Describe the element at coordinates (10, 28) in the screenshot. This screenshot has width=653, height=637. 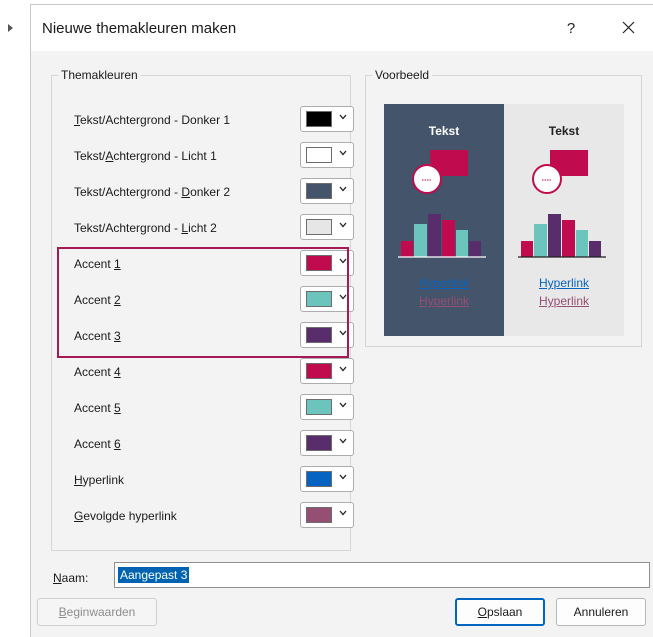
I see `caret-right-icon` at that location.